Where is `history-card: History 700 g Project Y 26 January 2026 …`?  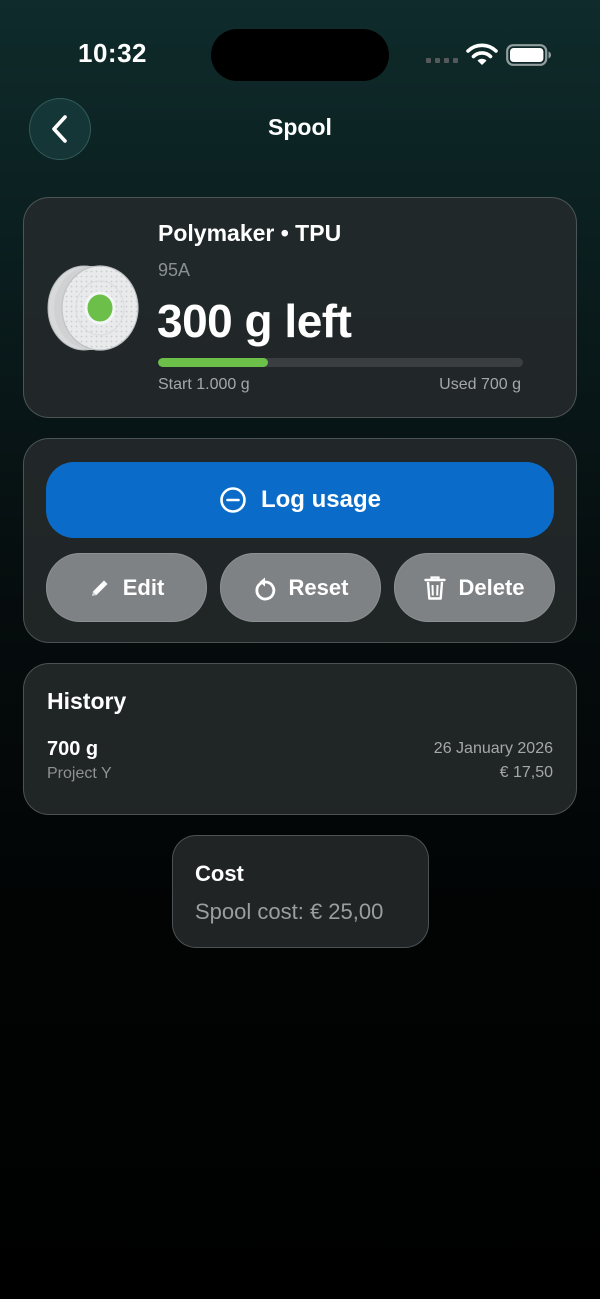 history-card: History 700 g Project Y 26 January 2026 … is located at coordinates (300, 739).